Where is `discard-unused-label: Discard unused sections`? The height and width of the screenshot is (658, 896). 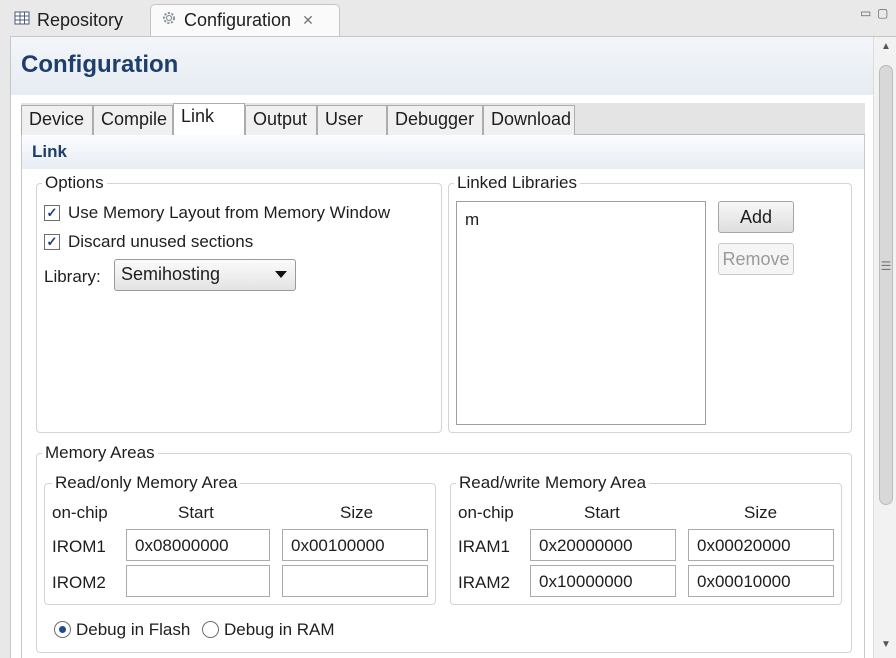 discard-unused-label: Discard unused sections is located at coordinates (160, 242).